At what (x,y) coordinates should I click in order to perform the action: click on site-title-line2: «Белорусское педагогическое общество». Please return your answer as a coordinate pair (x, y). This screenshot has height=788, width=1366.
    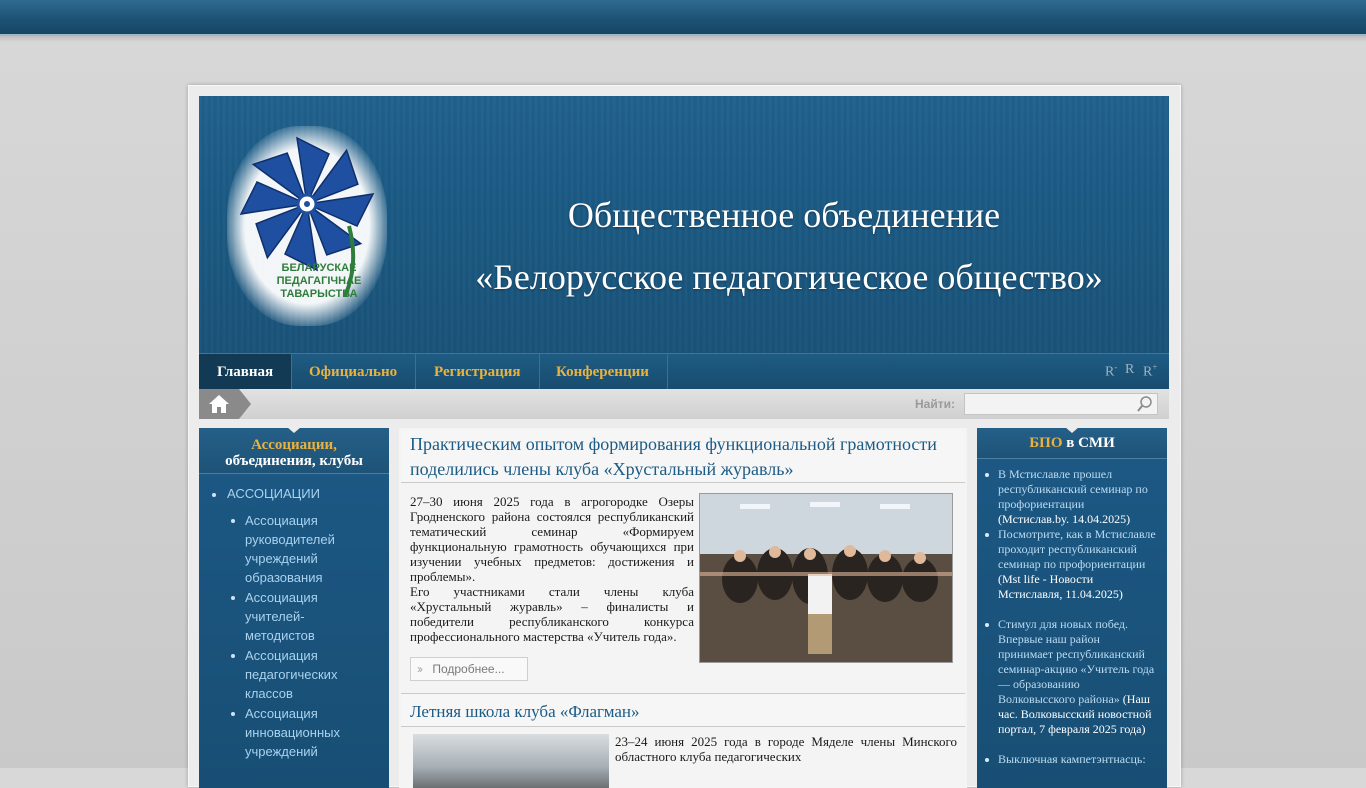
    Looking at the image, I should click on (789, 277).